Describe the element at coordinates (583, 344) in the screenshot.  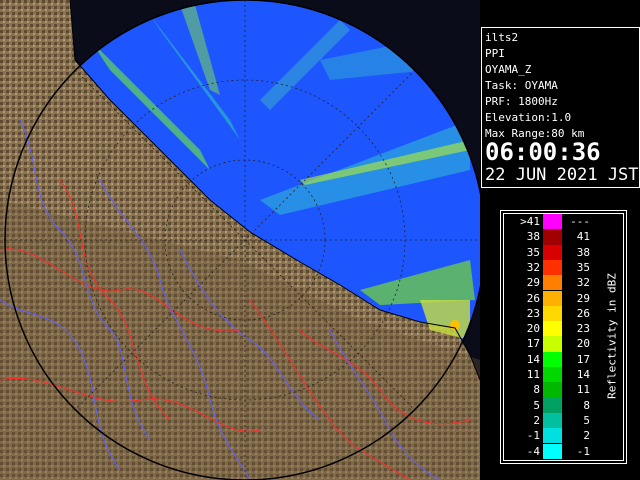
I see `legend-high-value: 20` at that location.